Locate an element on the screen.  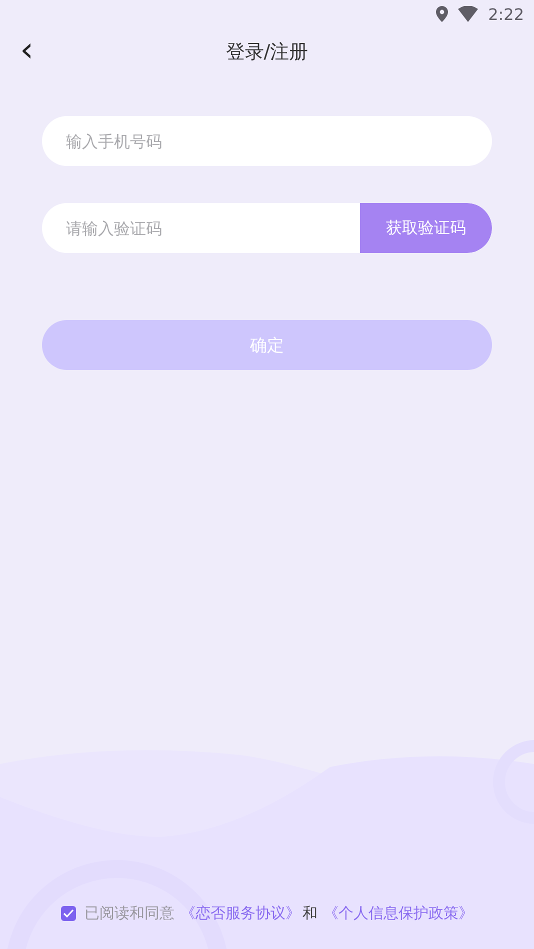
get-code-button: 获取验证码 is located at coordinates (426, 228).